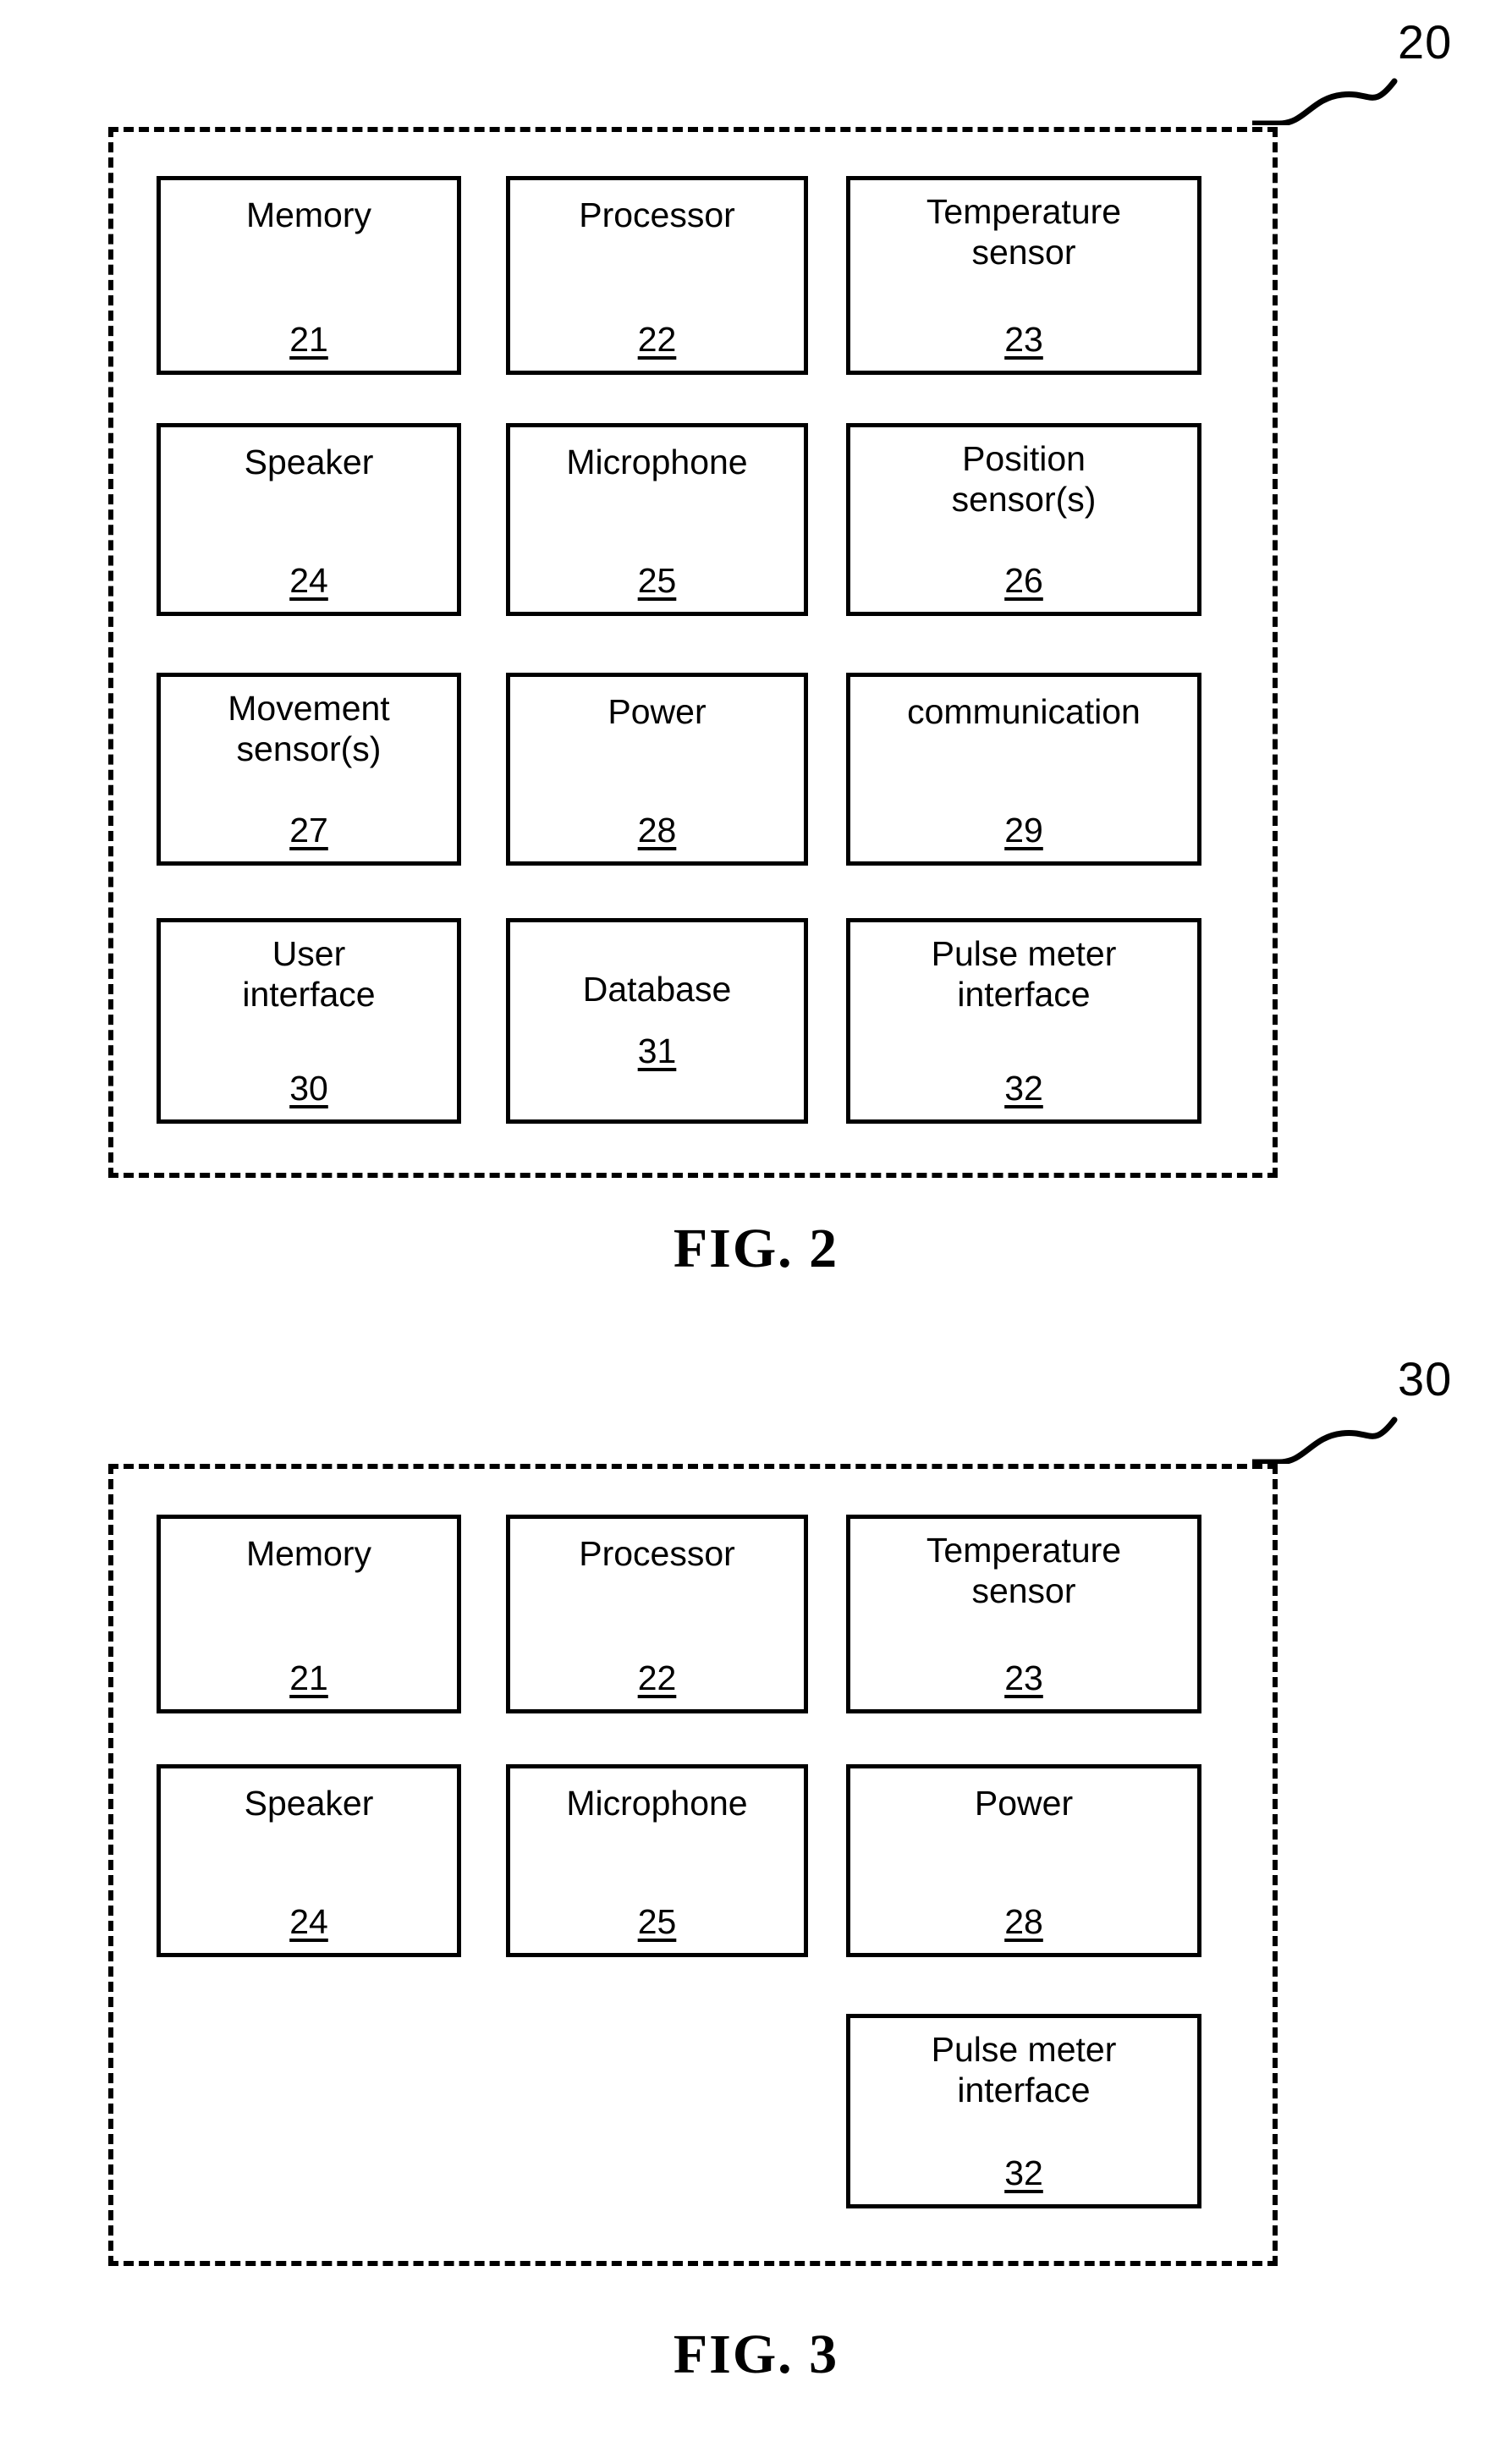 The height and width of the screenshot is (2464, 1512). I want to click on fig2-block-position-sensor-label: Position sensor(s), so click(1024, 479).